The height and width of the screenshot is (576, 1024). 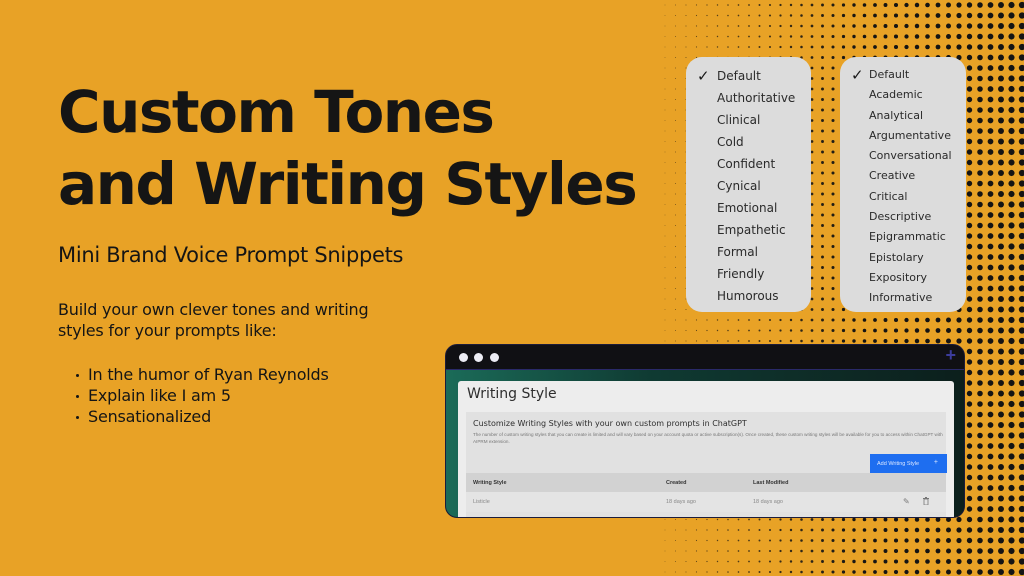 I want to click on column-header-created: Created, so click(x=676, y=483).